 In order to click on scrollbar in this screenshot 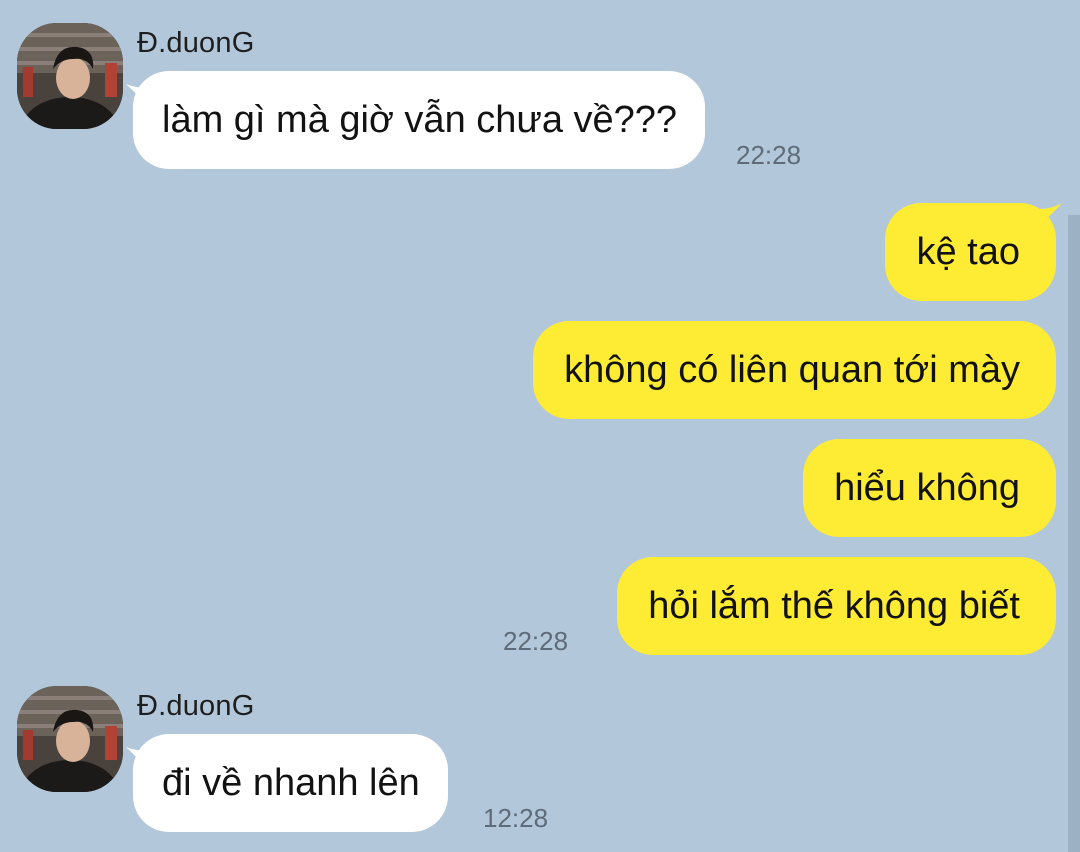, I will do `click(1074, 533)`.